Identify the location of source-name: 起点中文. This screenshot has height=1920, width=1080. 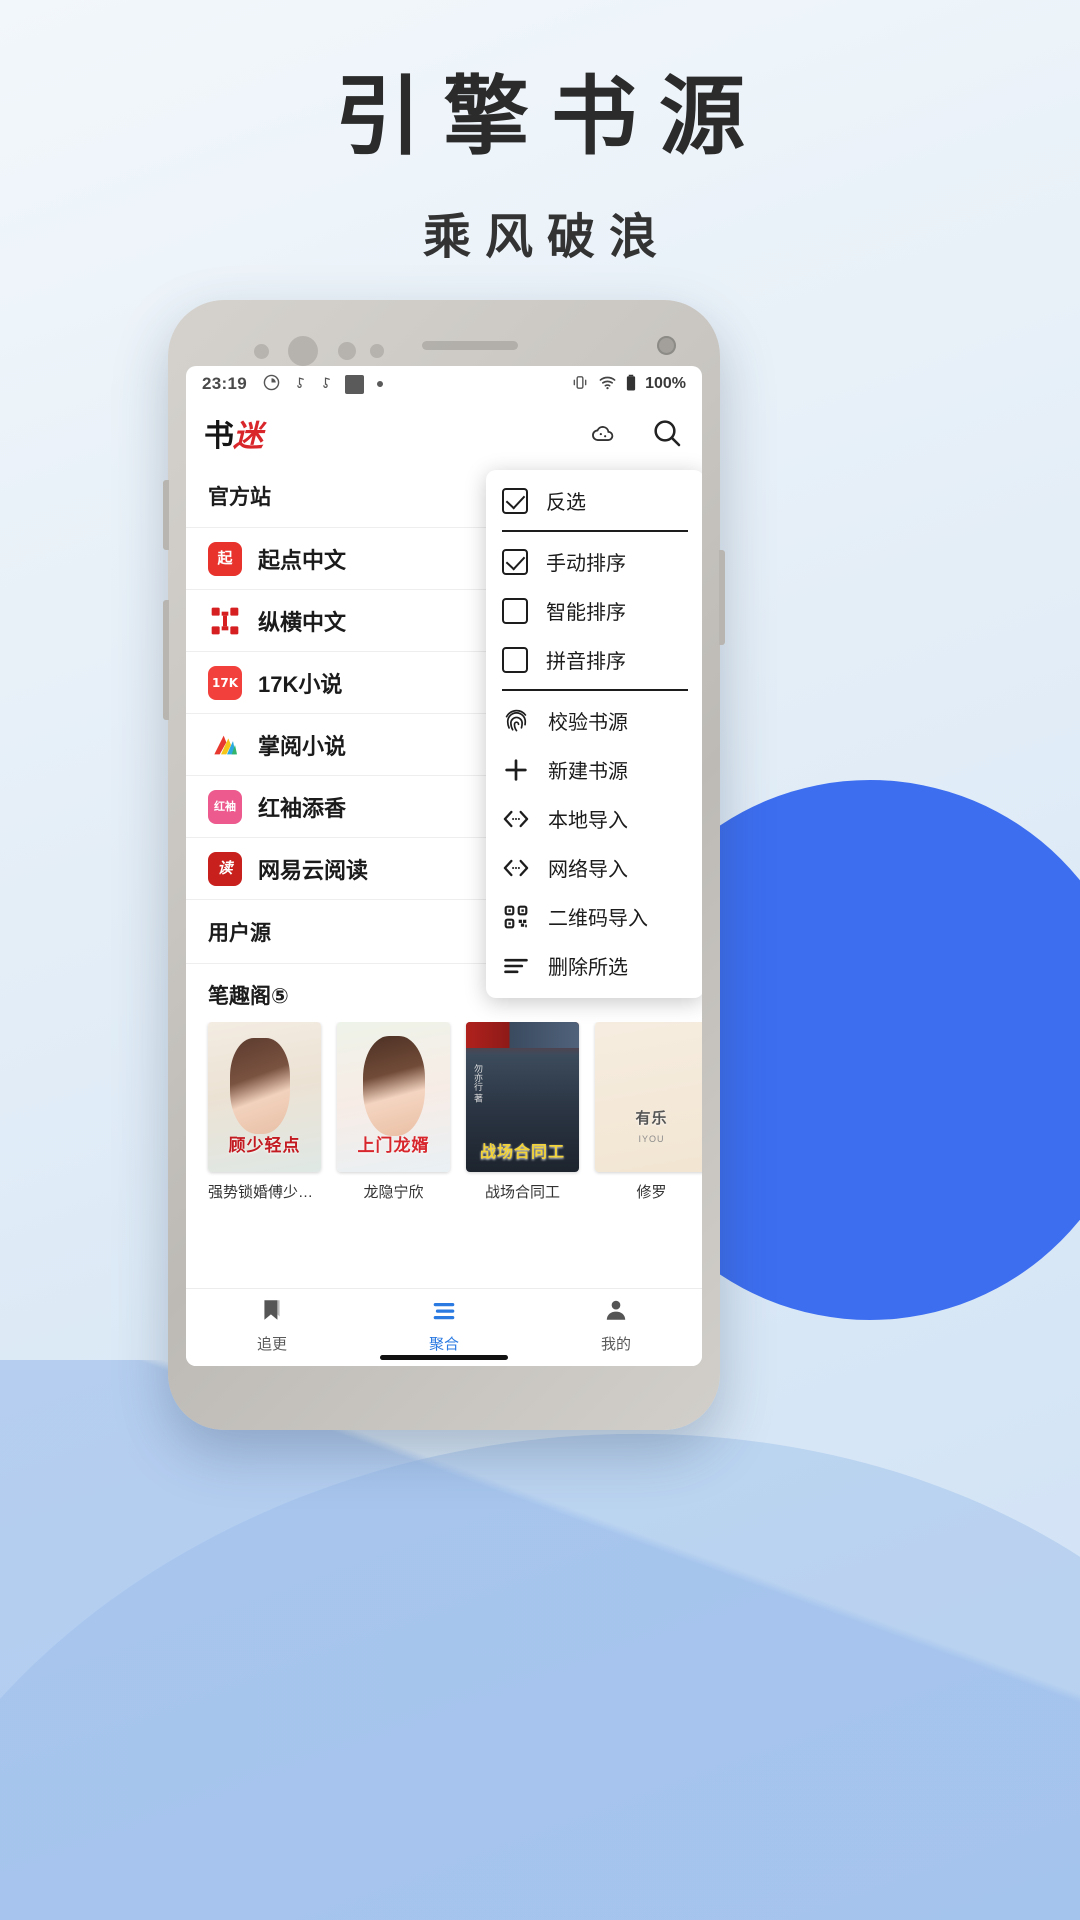
(302, 560).